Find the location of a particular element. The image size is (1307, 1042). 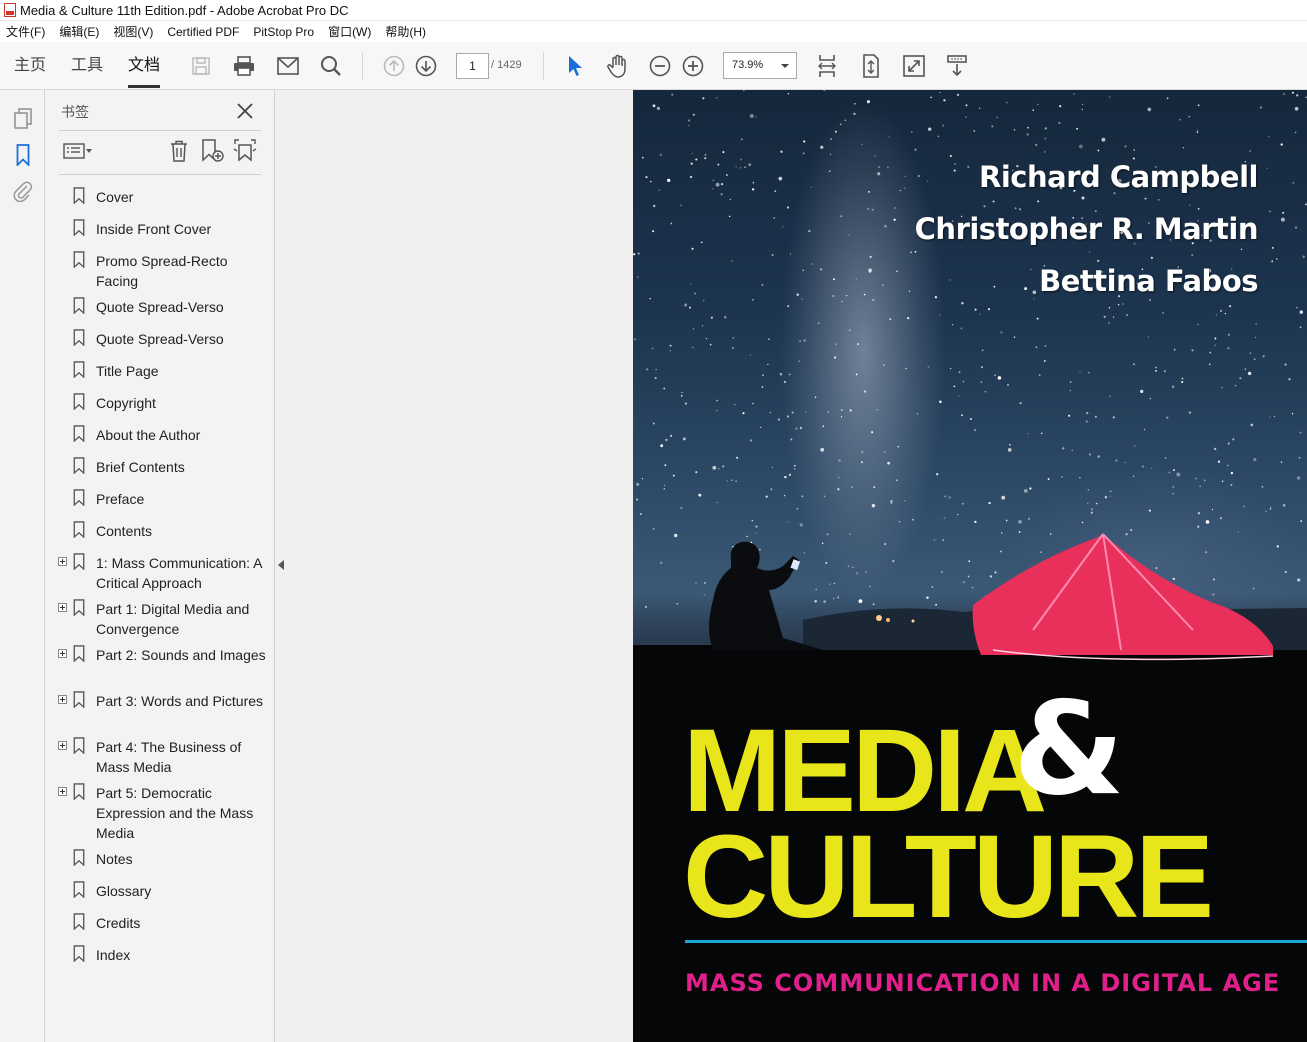

cover-divider is located at coordinates (996, 941).